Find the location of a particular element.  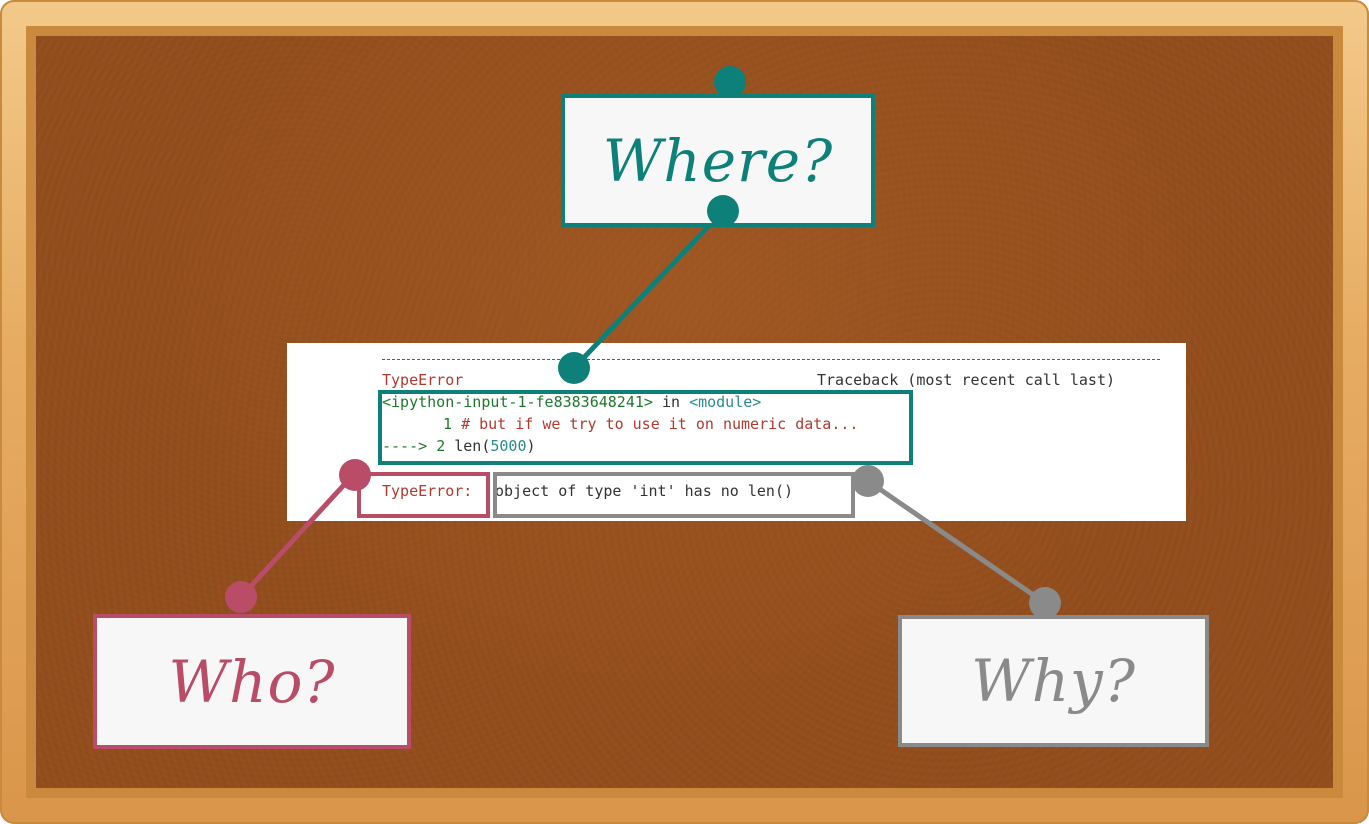

who-box-pin is located at coordinates (355, 475).